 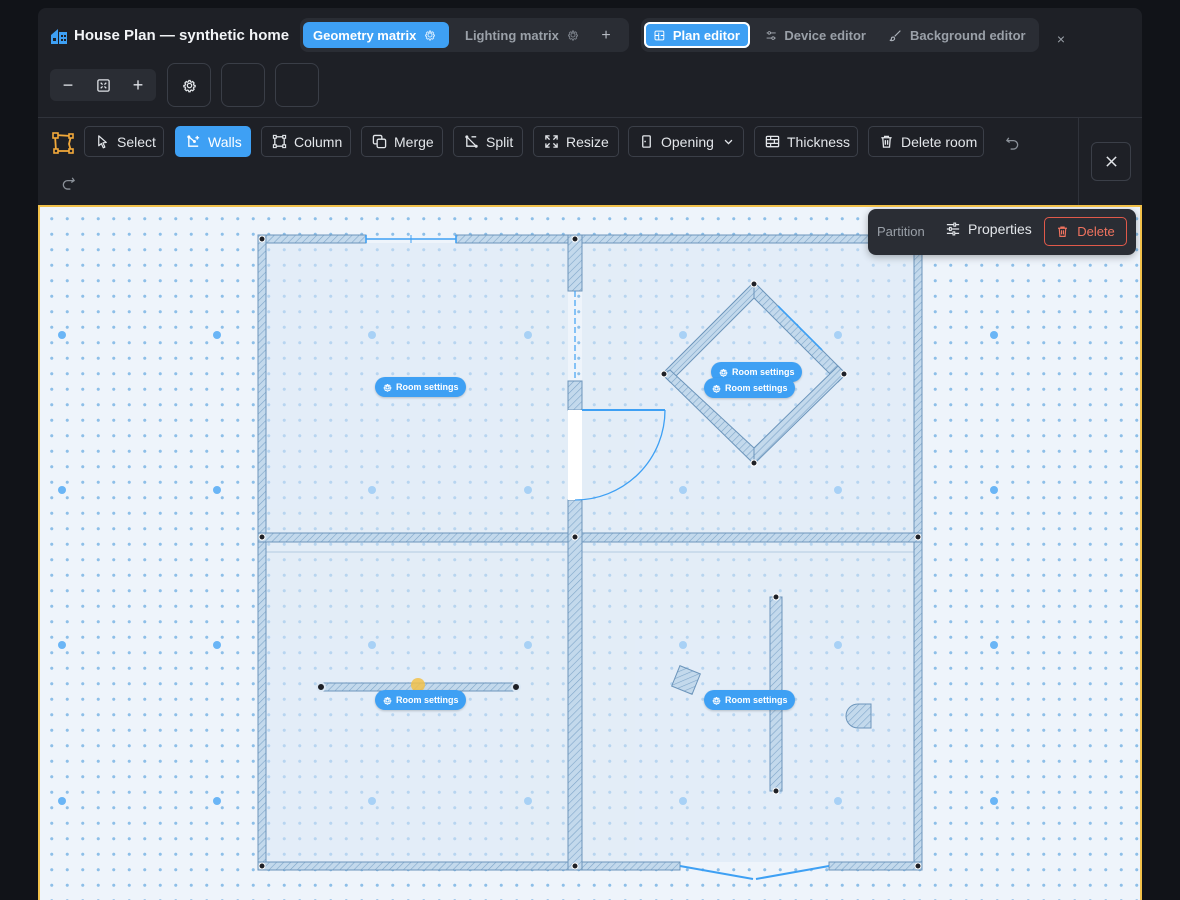 What do you see at coordinates (825, 35) in the screenshot?
I see `mode-label: Device editor` at bounding box center [825, 35].